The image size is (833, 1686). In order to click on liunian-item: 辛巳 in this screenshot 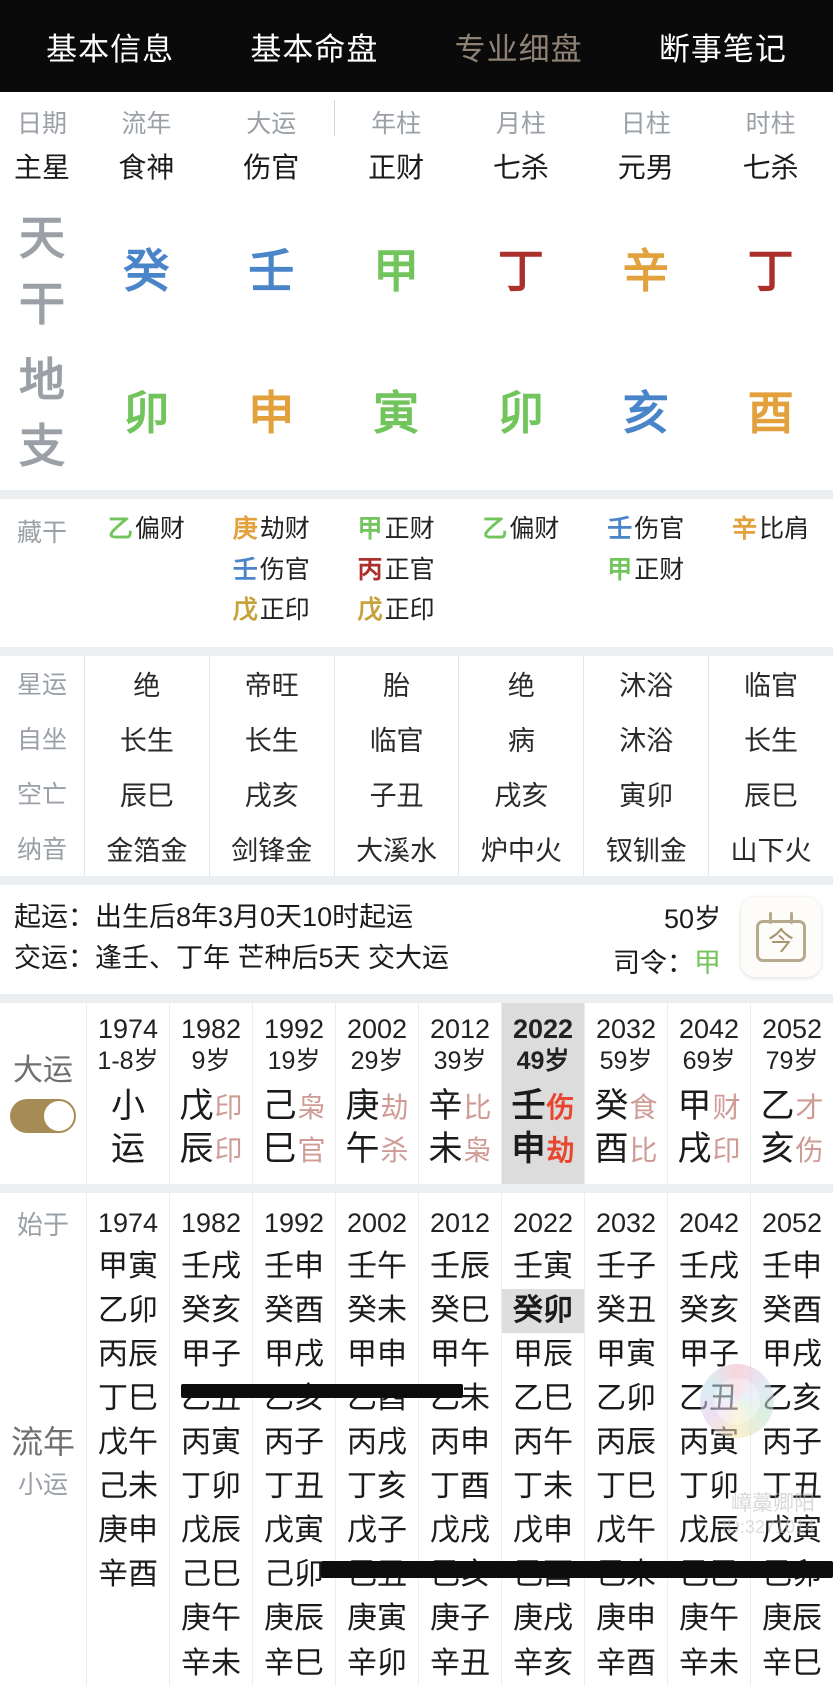, I will do `click(294, 1664)`.